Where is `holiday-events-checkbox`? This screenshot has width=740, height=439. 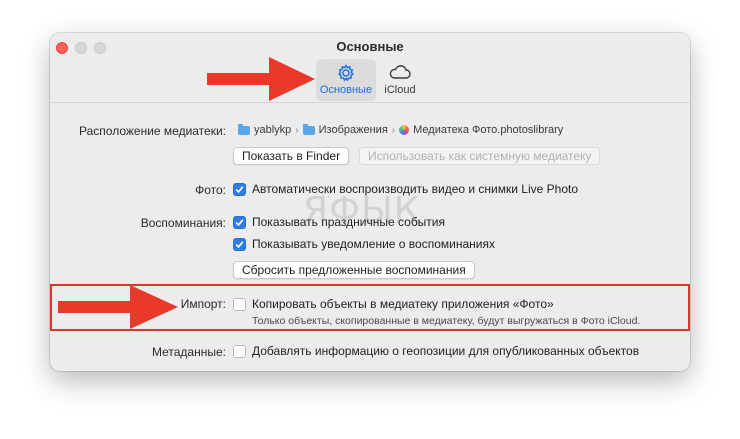
holiday-events-checkbox is located at coordinates (239, 222).